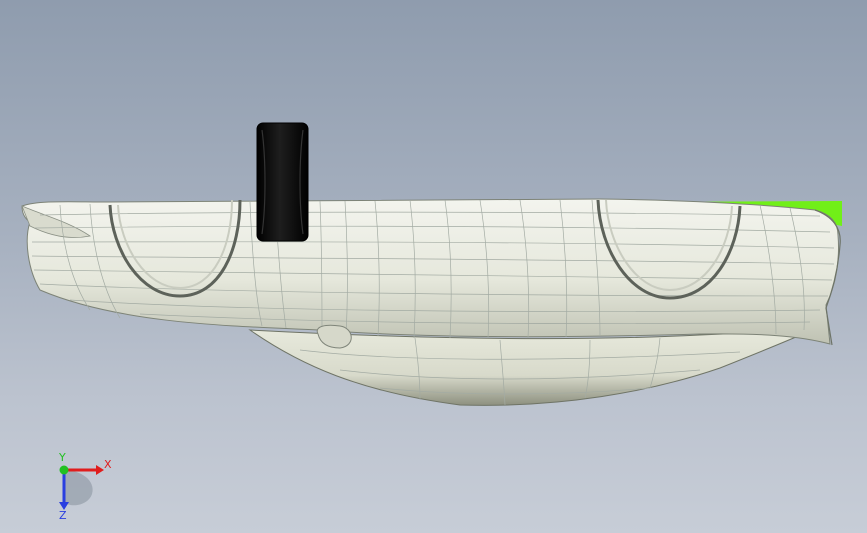  I want to click on axis-triad: X Y Z, so click(80, 485).